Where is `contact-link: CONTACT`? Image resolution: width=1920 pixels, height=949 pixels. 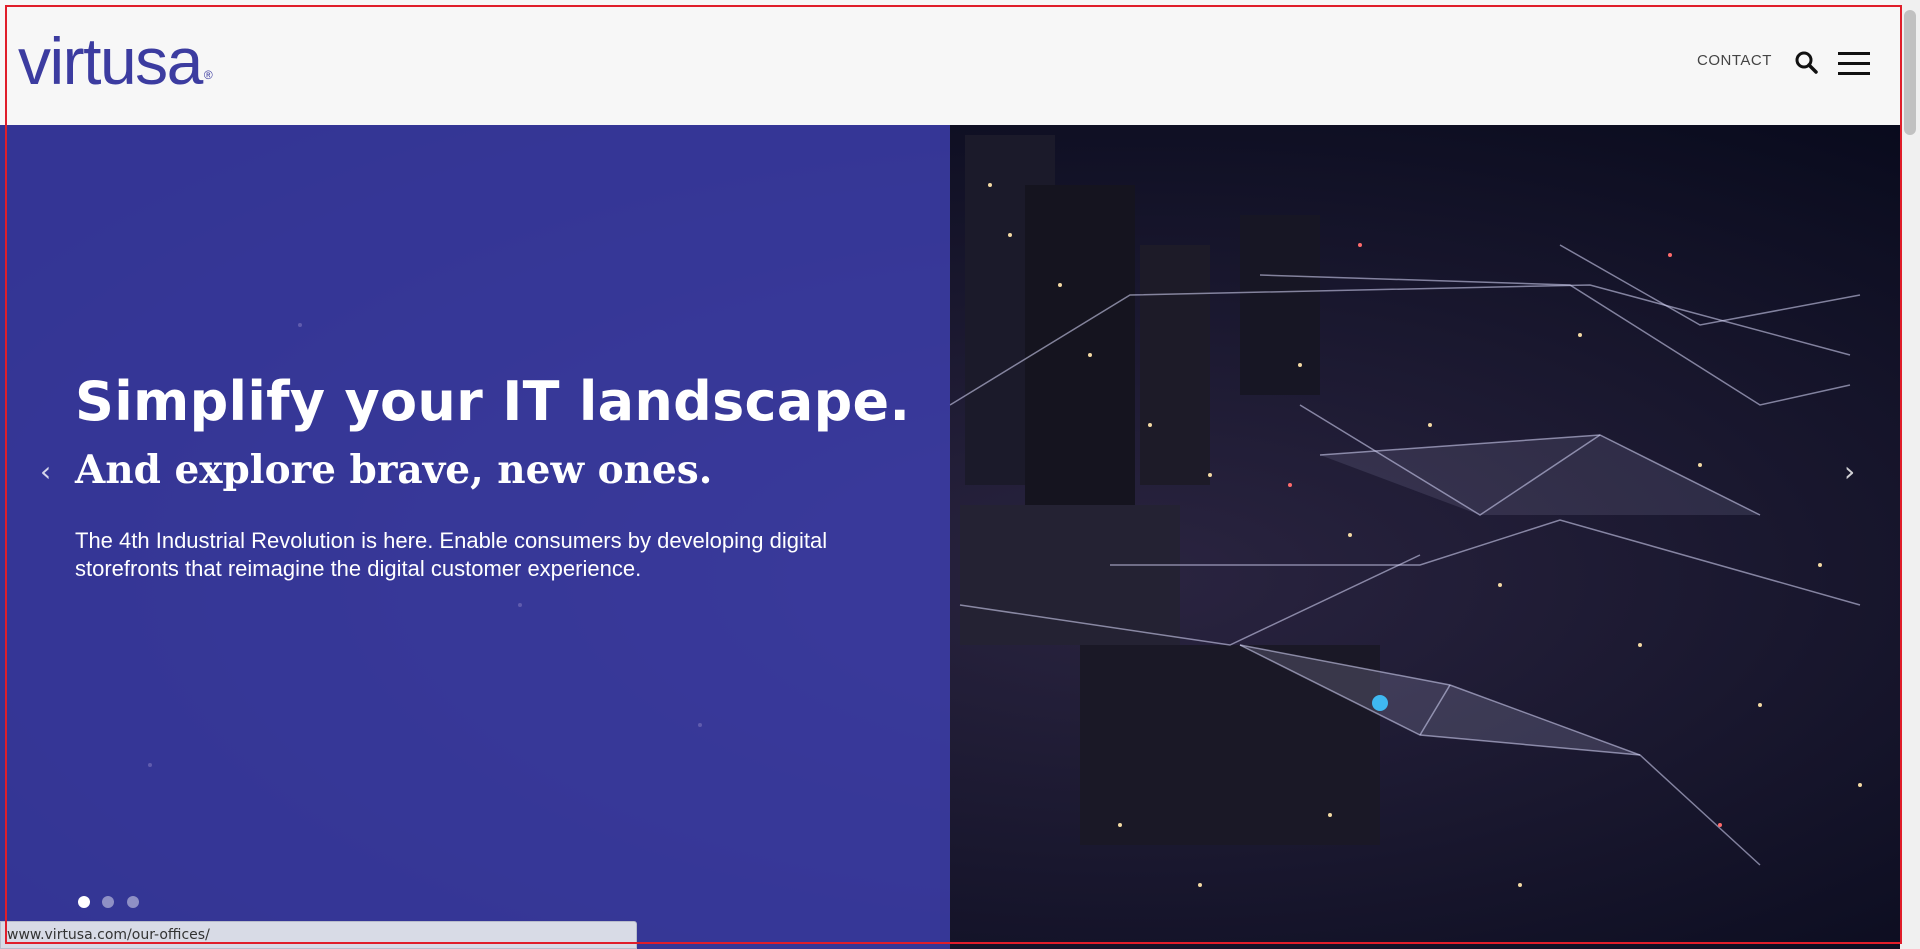 contact-link: CONTACT is located at coordinates (1734, 60).